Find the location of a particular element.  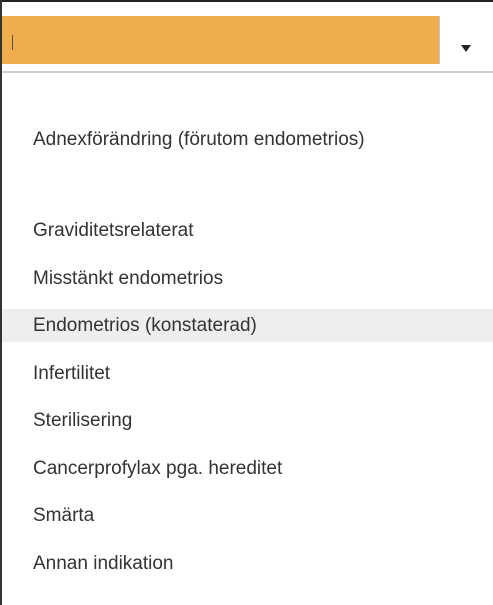

option-infertilitet: Infertilitet is located at coordinates (247, 373).